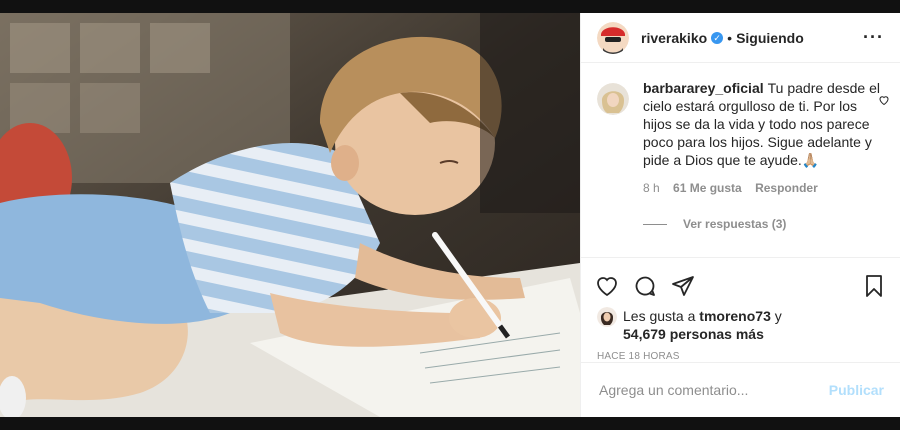 The height and width of the screenshot is (430, 900). What do you see at coordinates (707, 188) in the screenshot?
I see `comment-likes-count: 61 Me gusta` at bounding box center [707, 188].